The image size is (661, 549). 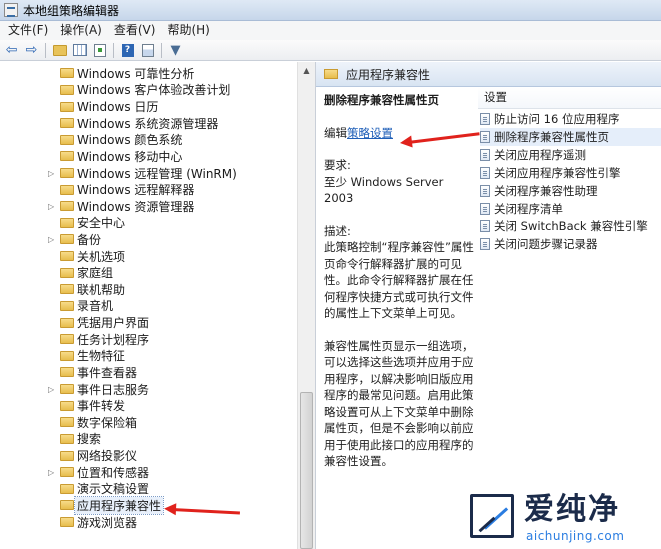 I want to click on tree-item-label: Windows 移动中心, so click(x=130, y=156).